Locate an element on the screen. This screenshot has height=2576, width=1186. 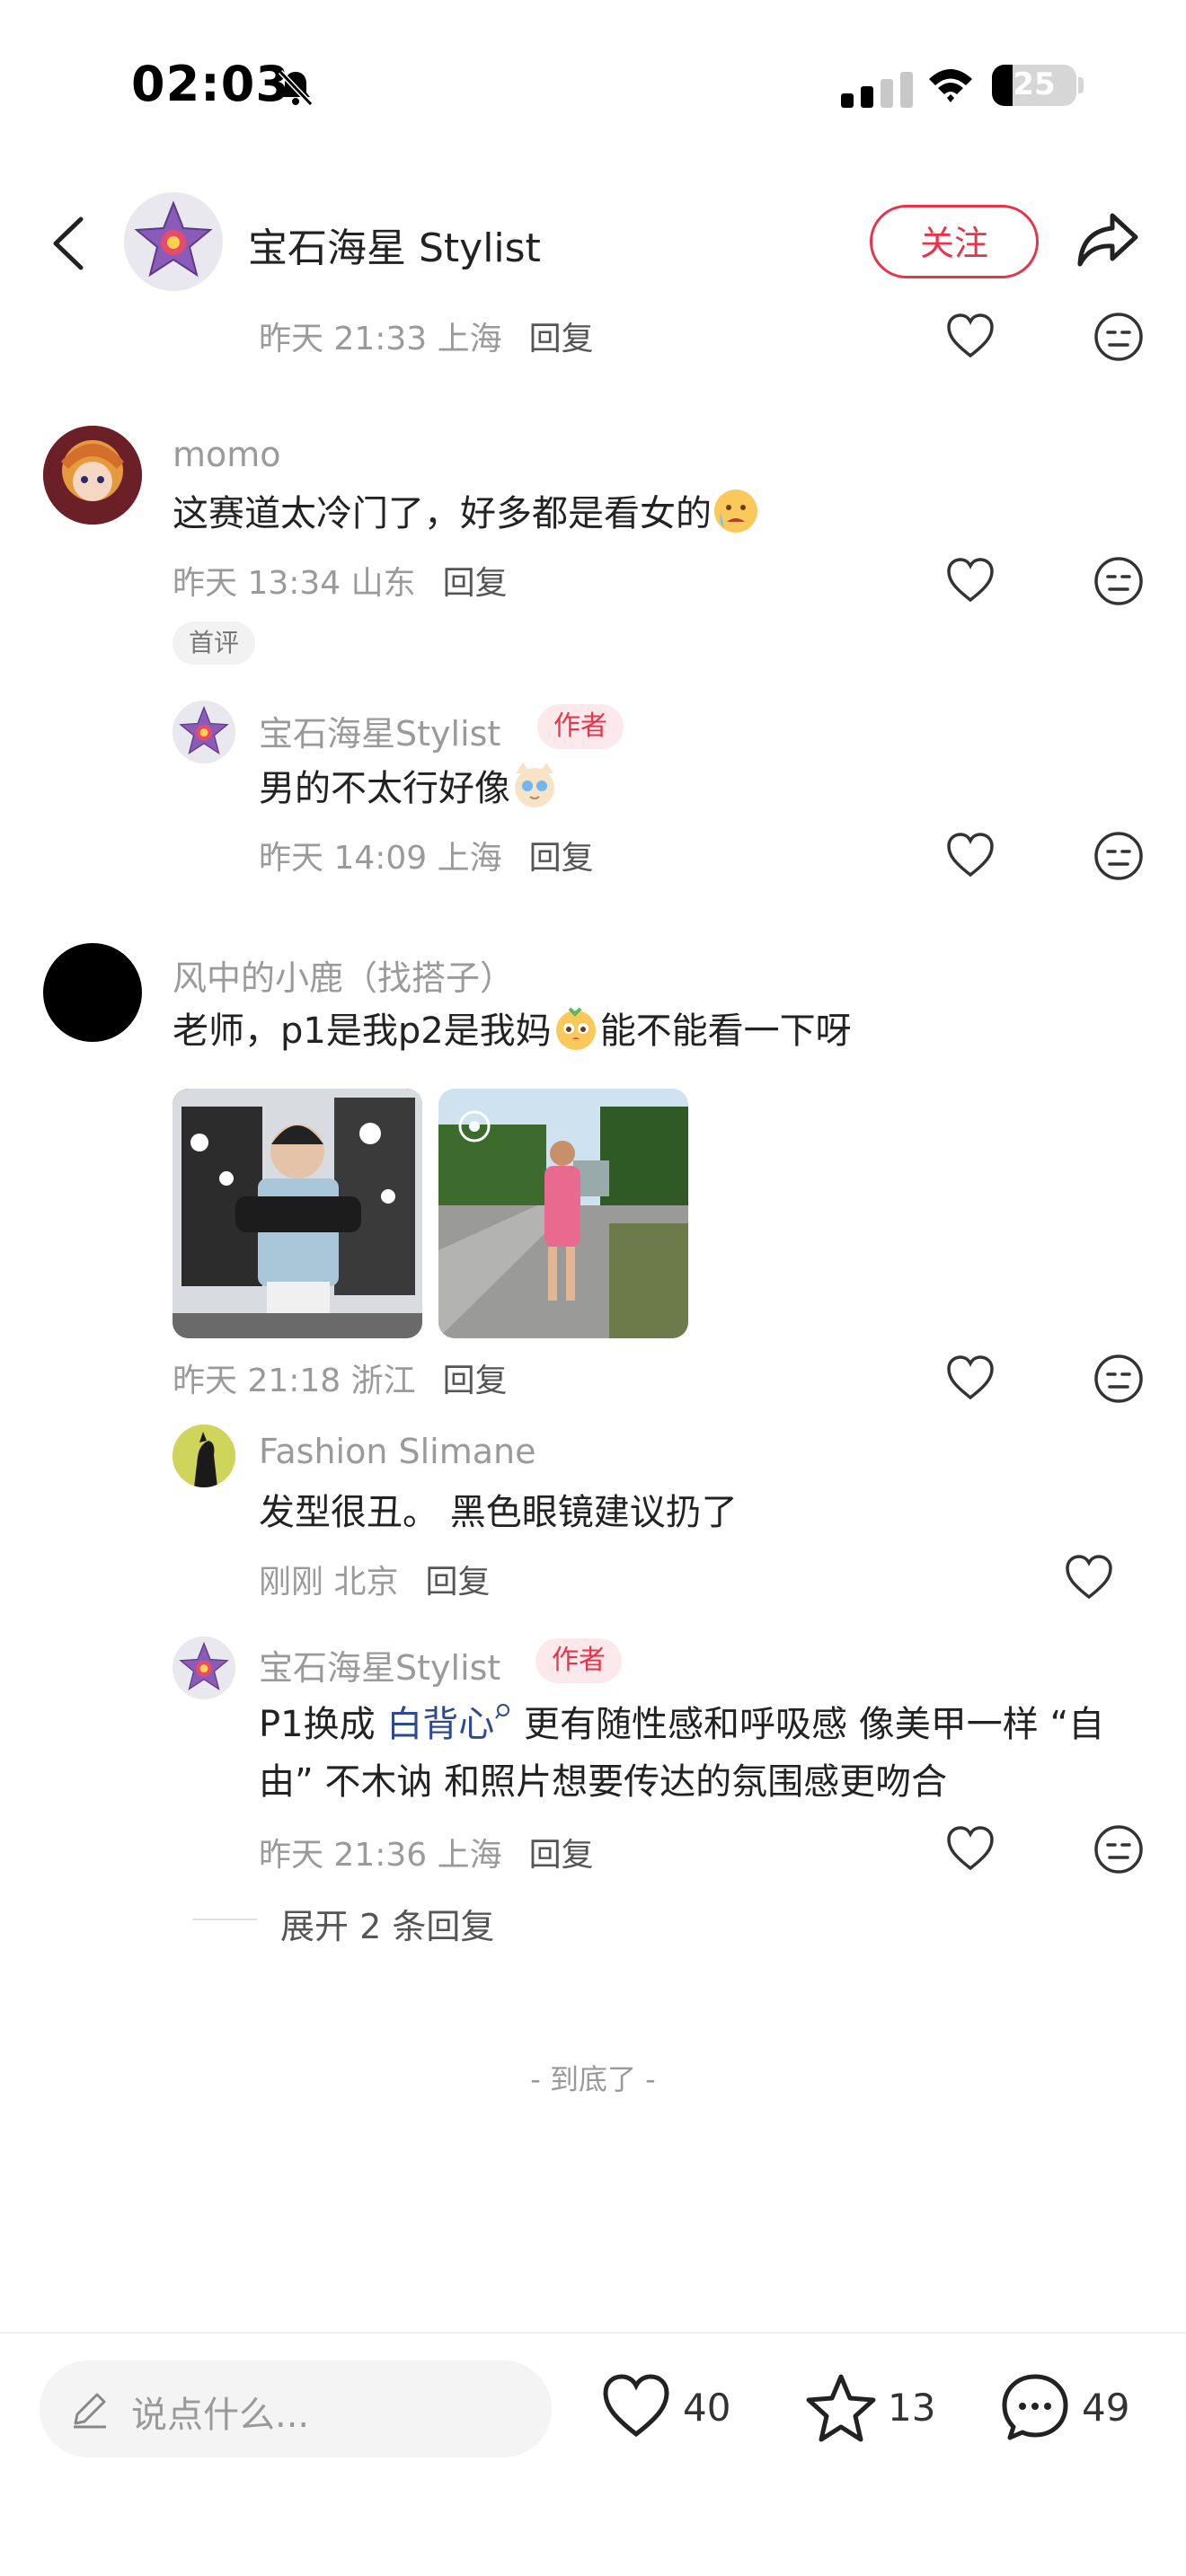
comment-bubble-icon is located at coordinates (1035, 2407).